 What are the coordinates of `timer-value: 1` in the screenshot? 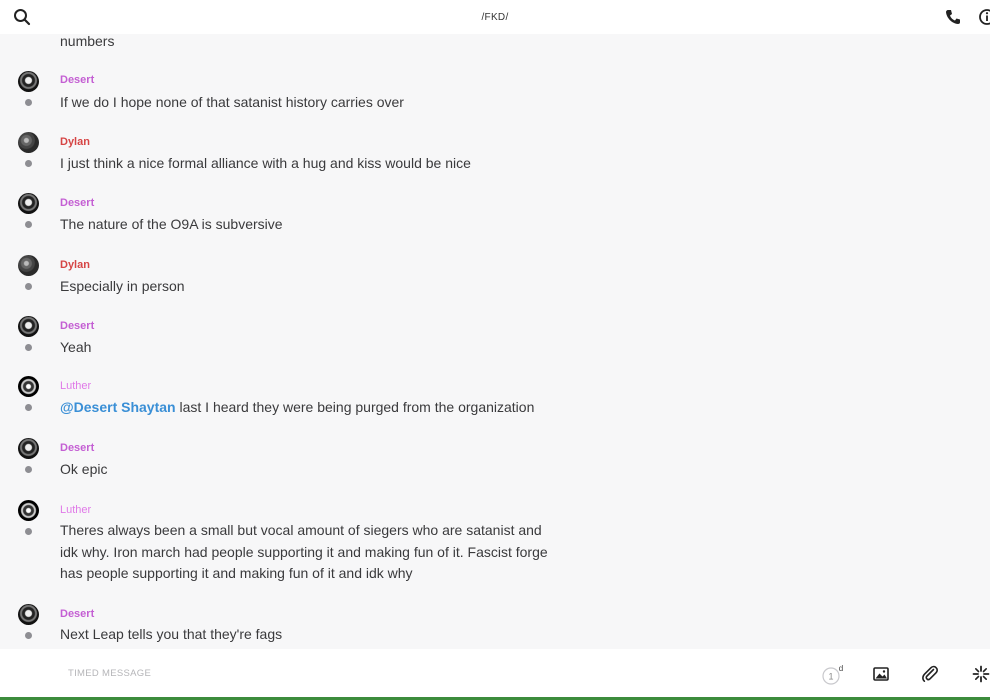 It's located at (830, 677).